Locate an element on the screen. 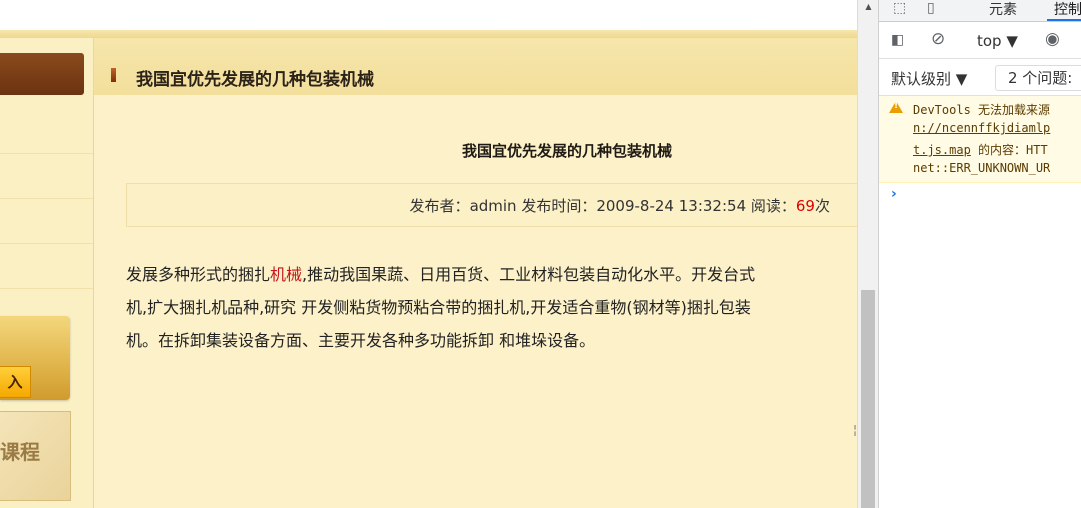  inspect-element-icon: ⬚ is located at coordinates (899, 8).